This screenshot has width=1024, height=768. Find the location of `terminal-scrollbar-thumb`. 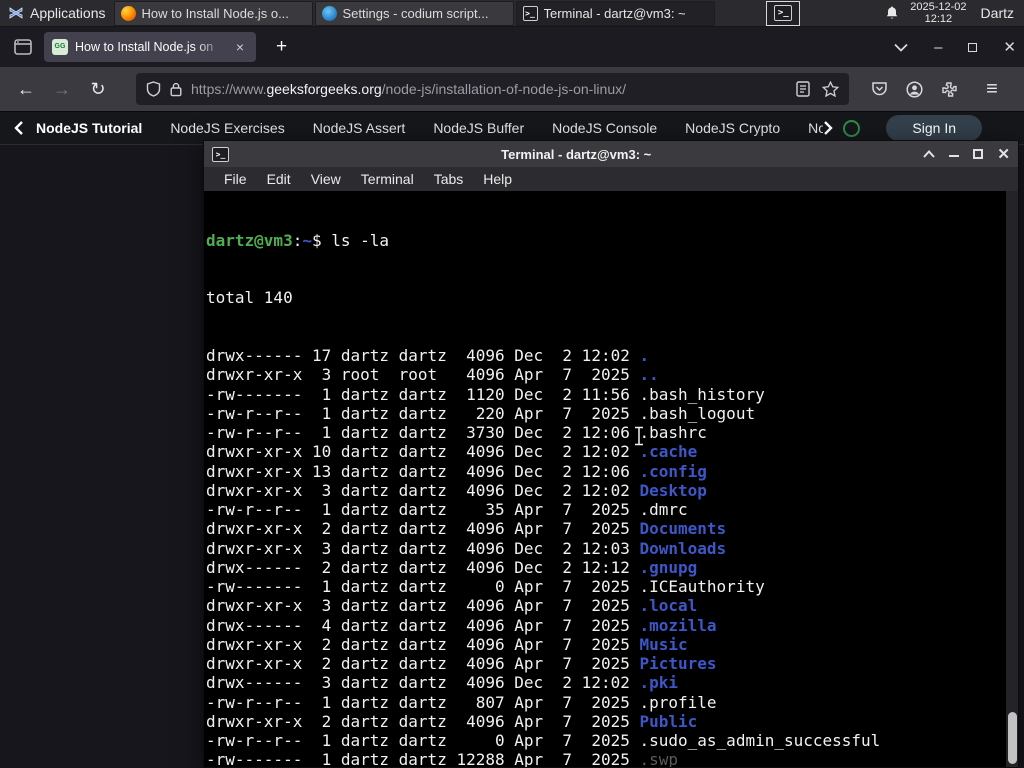

terminal-scrollbar-thumb is located at coordinates (1012, 738).